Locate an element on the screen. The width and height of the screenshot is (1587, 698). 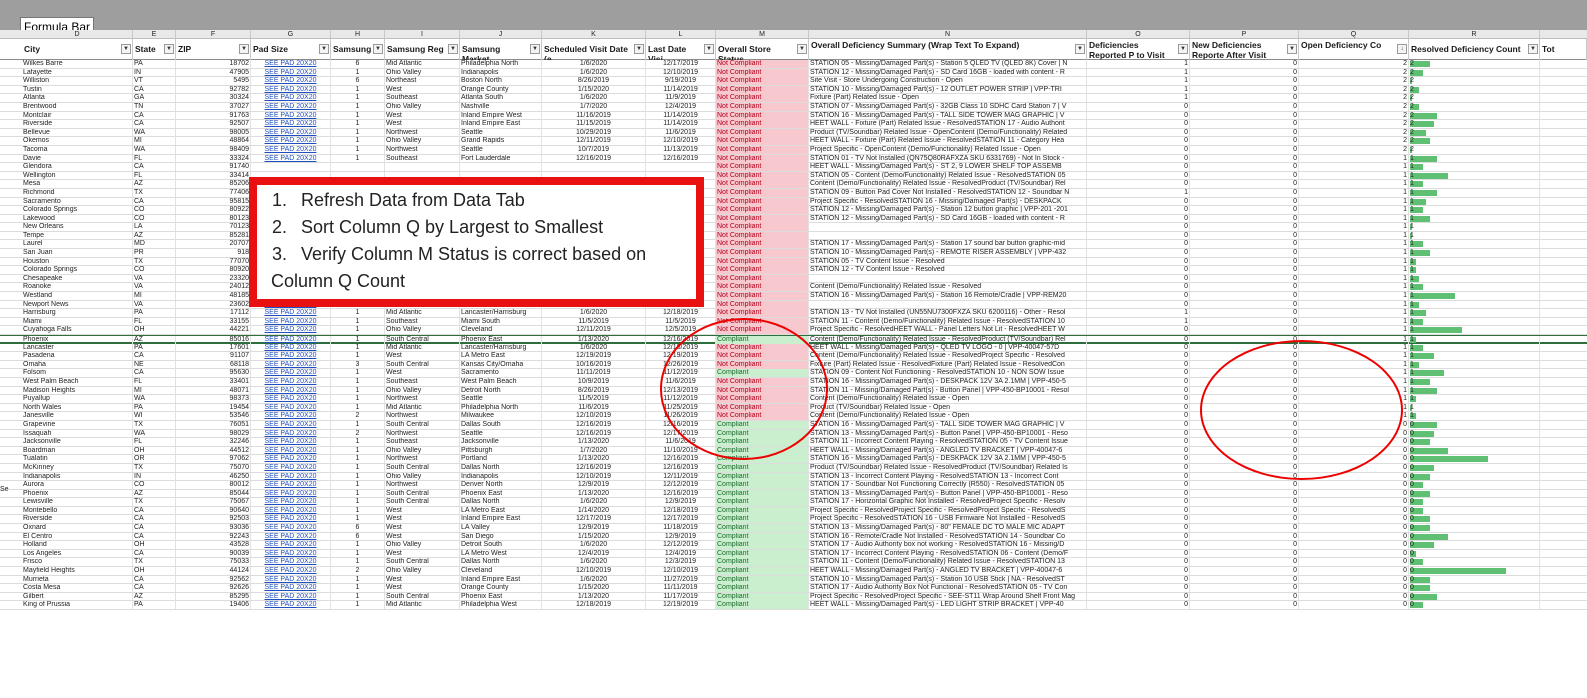
table-cell: Jacksonville is located at coordinates (501, 442).